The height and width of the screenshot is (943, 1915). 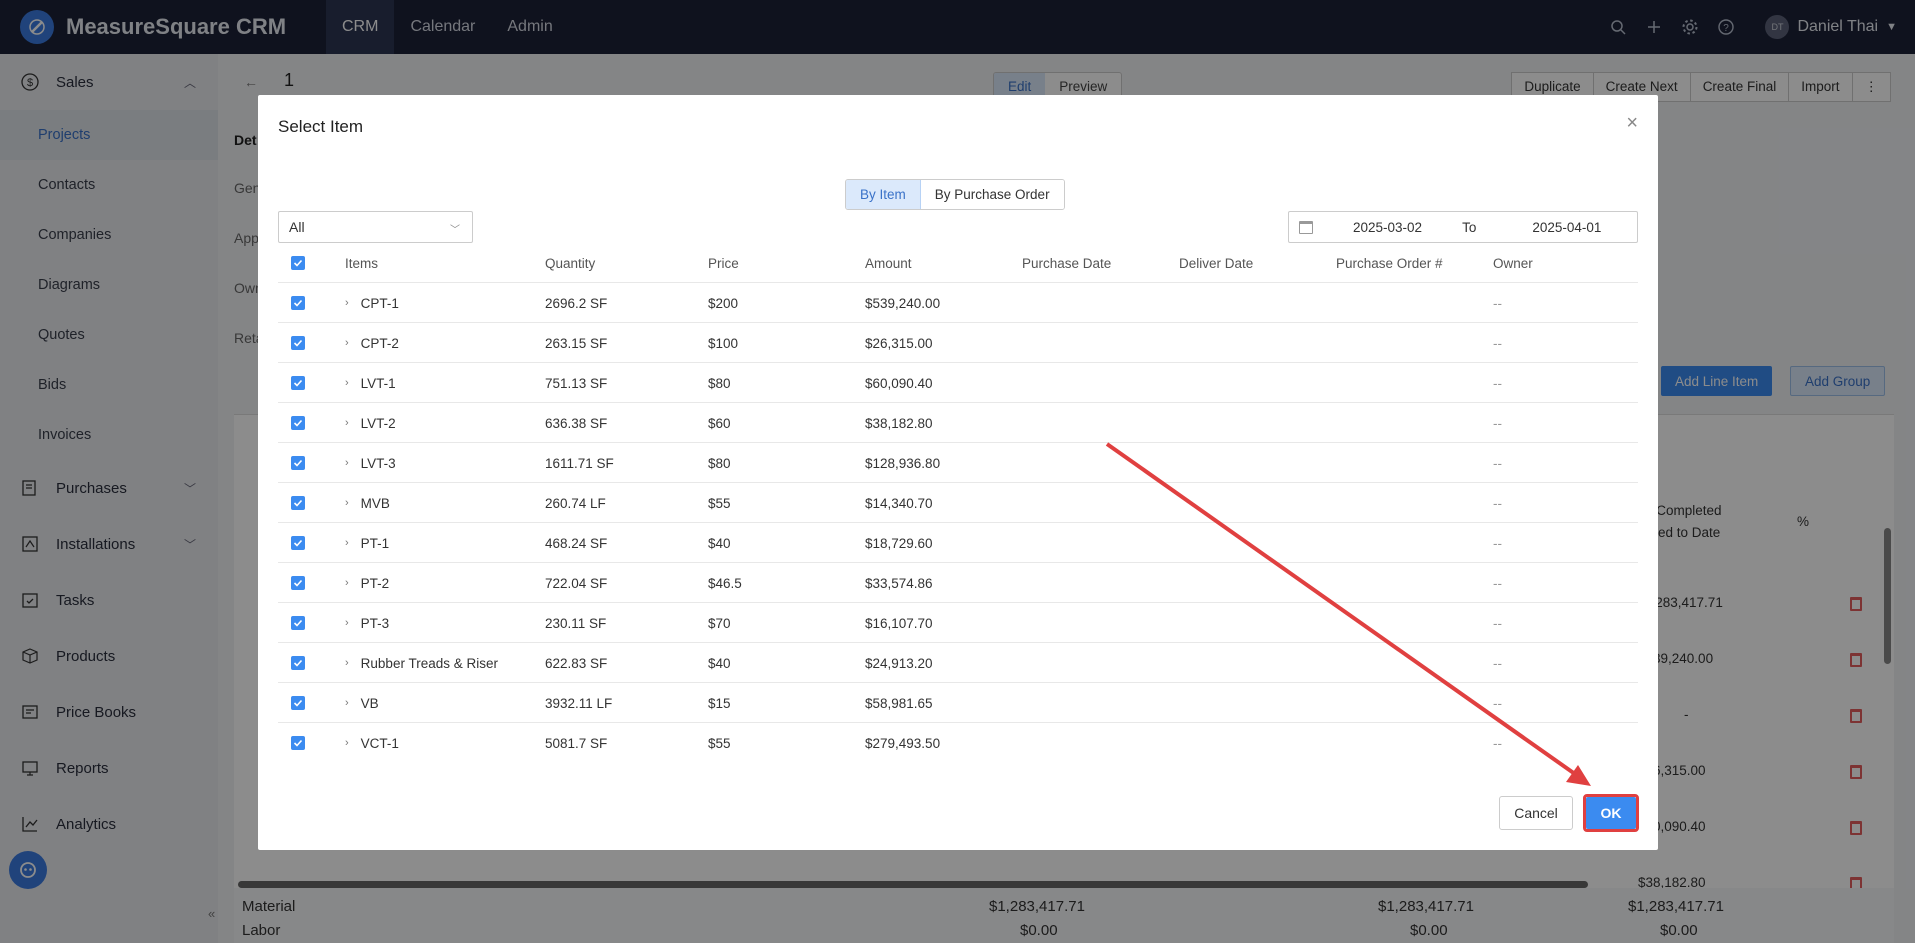 I want to click on item-amount: $24,913.20, so click(x=899, y=663).